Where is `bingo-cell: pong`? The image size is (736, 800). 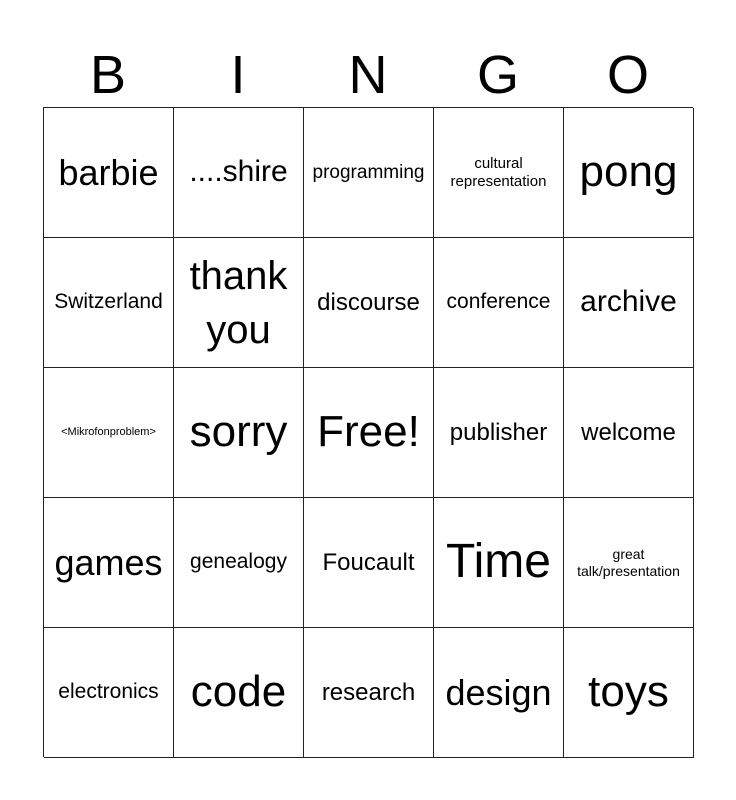
bingo-cell: pong is located at coordinates (629, 173).